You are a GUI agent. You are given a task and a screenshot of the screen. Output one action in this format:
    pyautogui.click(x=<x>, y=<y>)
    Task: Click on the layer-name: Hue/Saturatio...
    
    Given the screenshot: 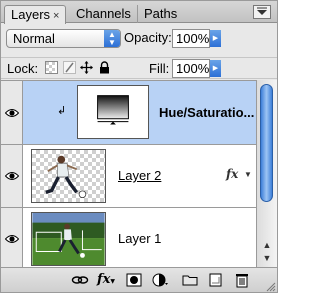 What is the action you would take?
    pyautogui.click(x=206, y=113)
    